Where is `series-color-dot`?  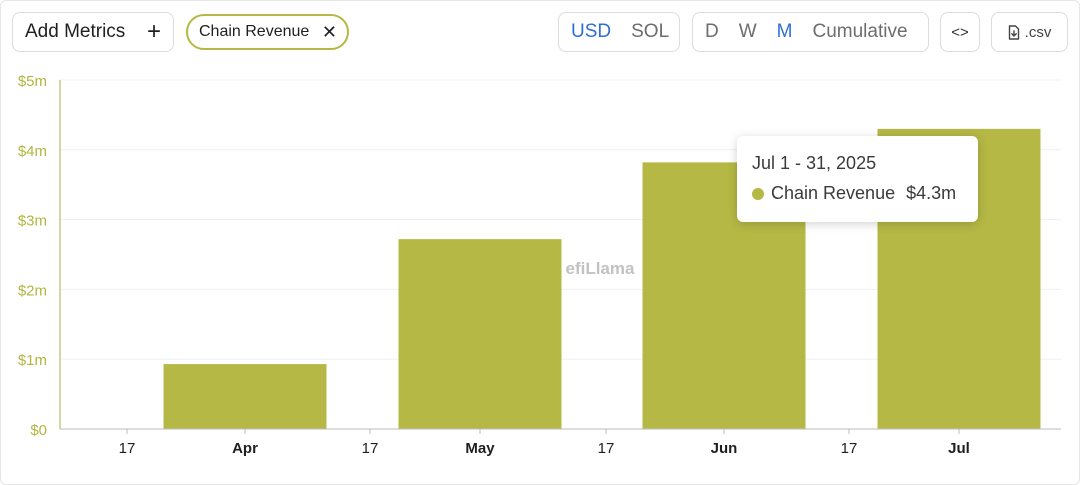
series-color-dot is located at coordinates (758, 193).